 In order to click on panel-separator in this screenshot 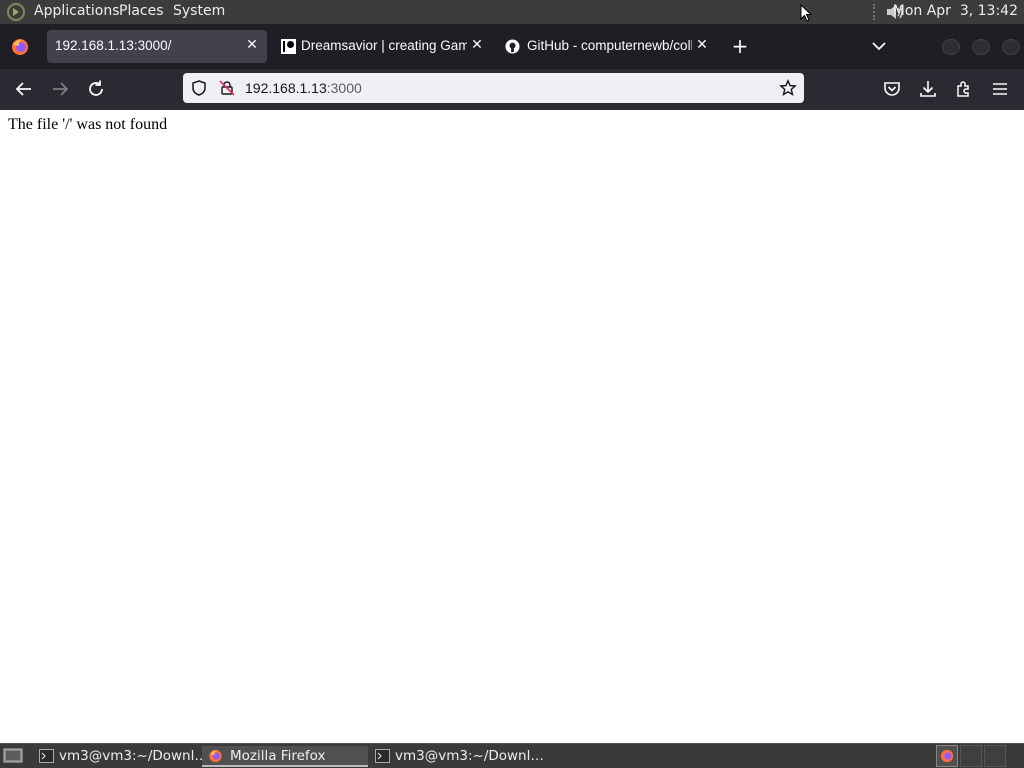, I will do `click(875, 12)`.